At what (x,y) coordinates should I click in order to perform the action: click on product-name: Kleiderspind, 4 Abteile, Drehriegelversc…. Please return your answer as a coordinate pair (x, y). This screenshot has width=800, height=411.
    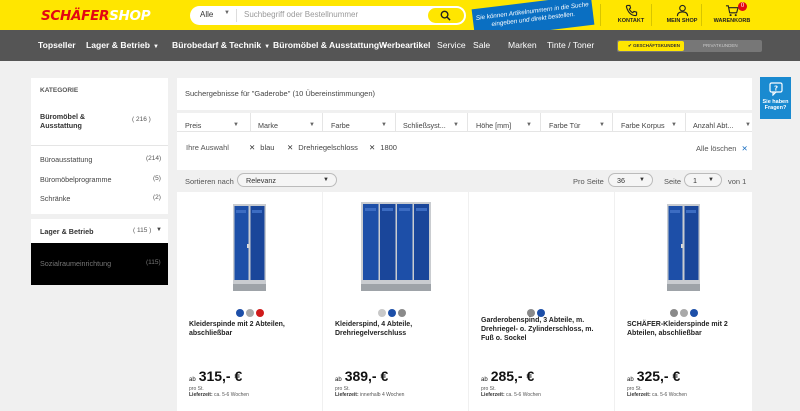
    Looking at the image, I should click on (397, 329).